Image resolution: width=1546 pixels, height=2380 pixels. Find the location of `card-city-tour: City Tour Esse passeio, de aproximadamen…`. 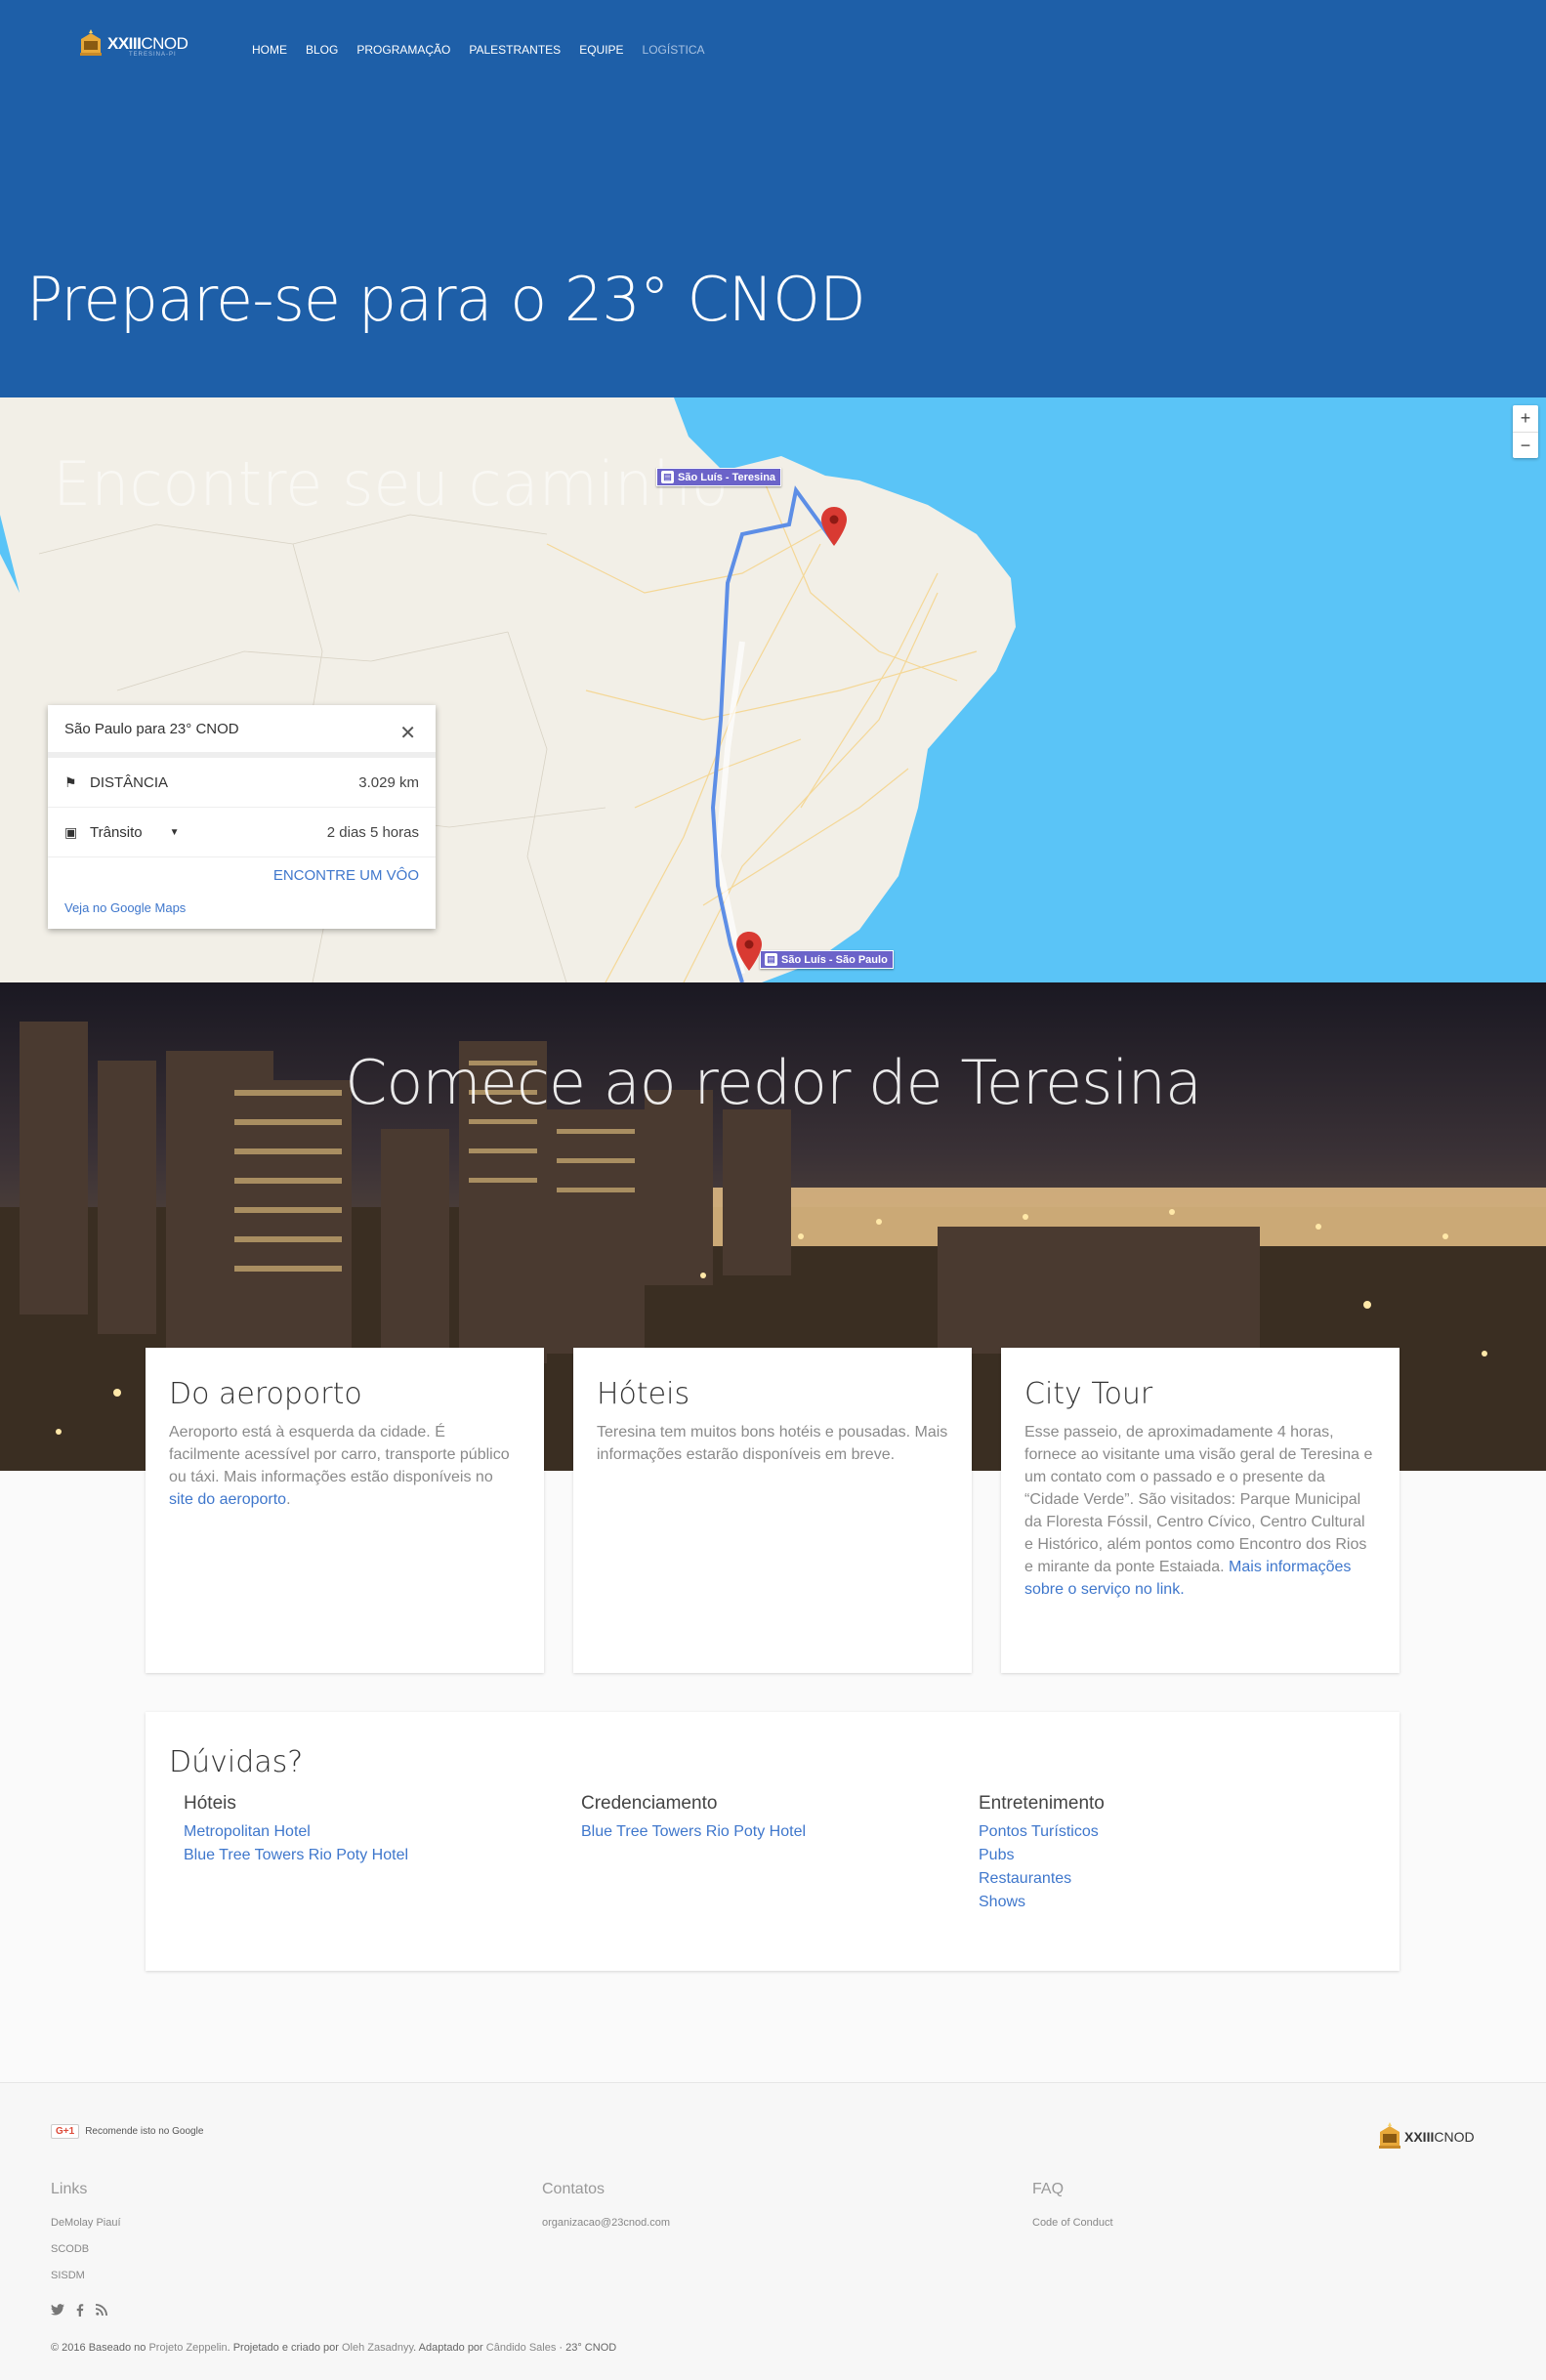

card-city-tour: City Tour Esse passeio, de aproximadamen… is located at coordinates (1200, 1510).